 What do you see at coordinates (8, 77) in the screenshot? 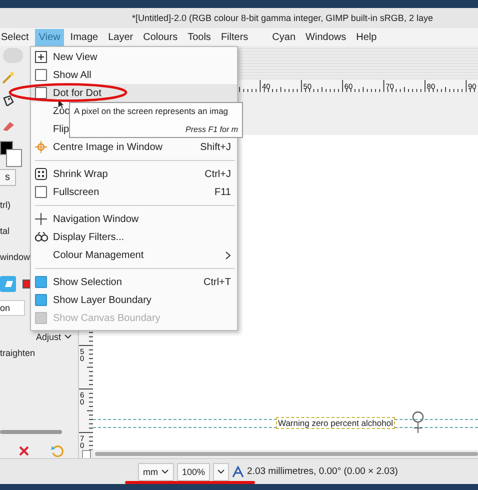
I see `wand-icon` at bounding box center [8, 77].